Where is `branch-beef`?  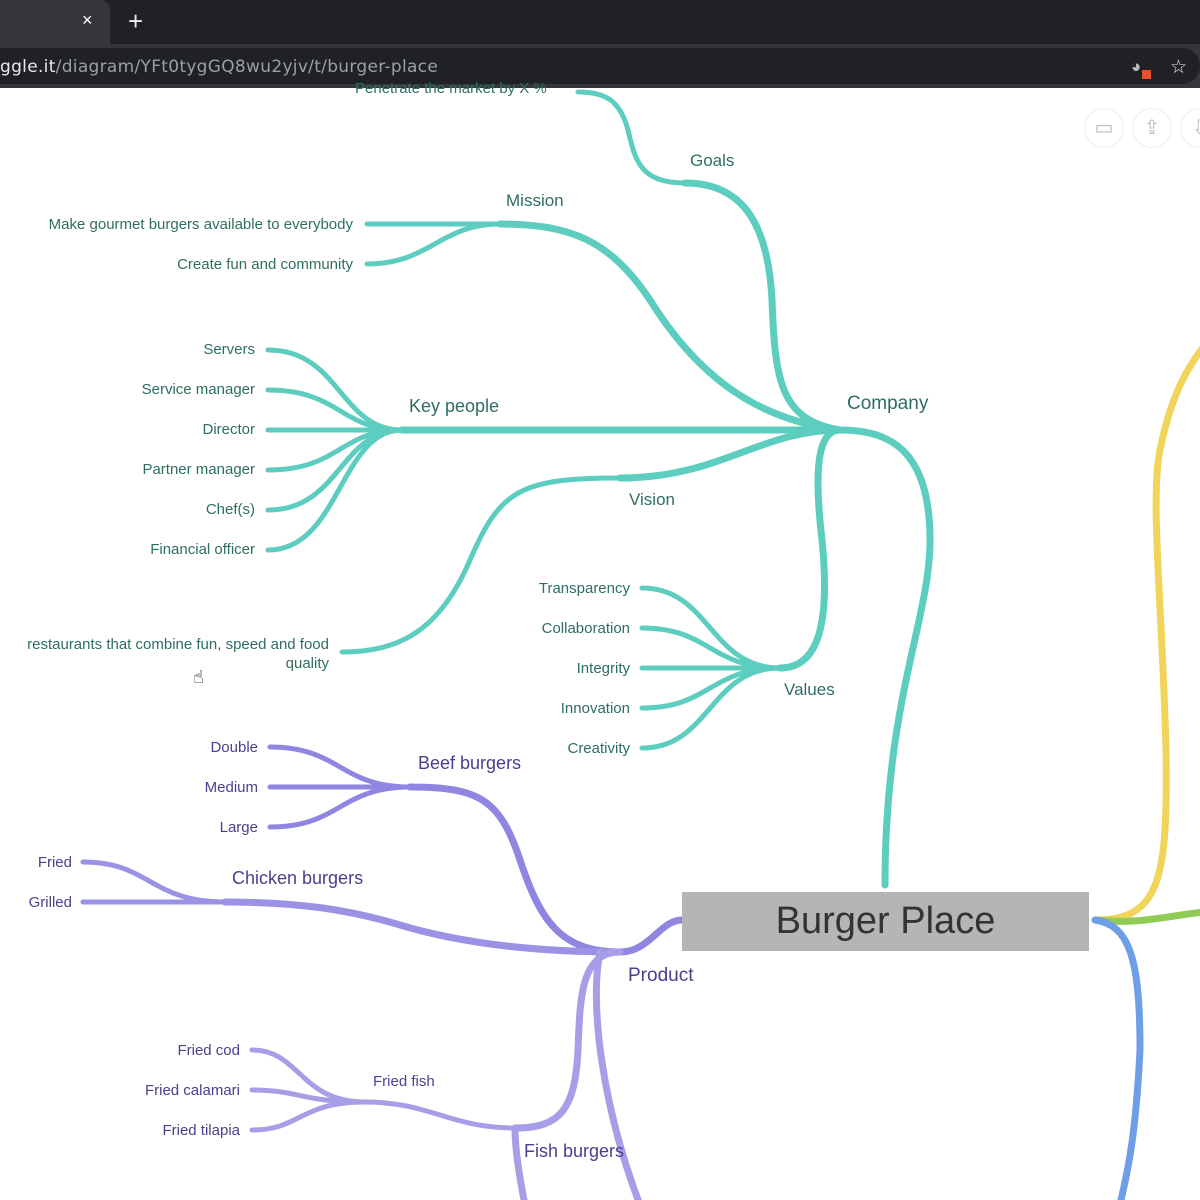 branch-beef is located at coordinates (515, 869).